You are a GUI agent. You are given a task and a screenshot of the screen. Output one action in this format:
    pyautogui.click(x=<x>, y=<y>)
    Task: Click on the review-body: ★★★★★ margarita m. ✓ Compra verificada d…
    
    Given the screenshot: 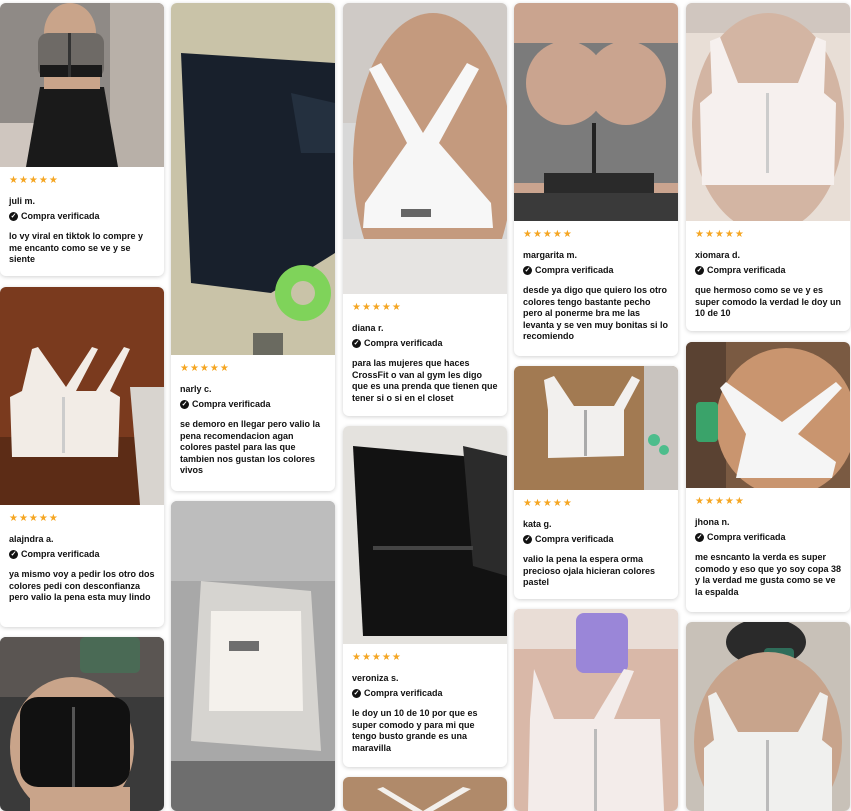 What is the action you would take?
    pyautogui.click(x=596, y=286)
    